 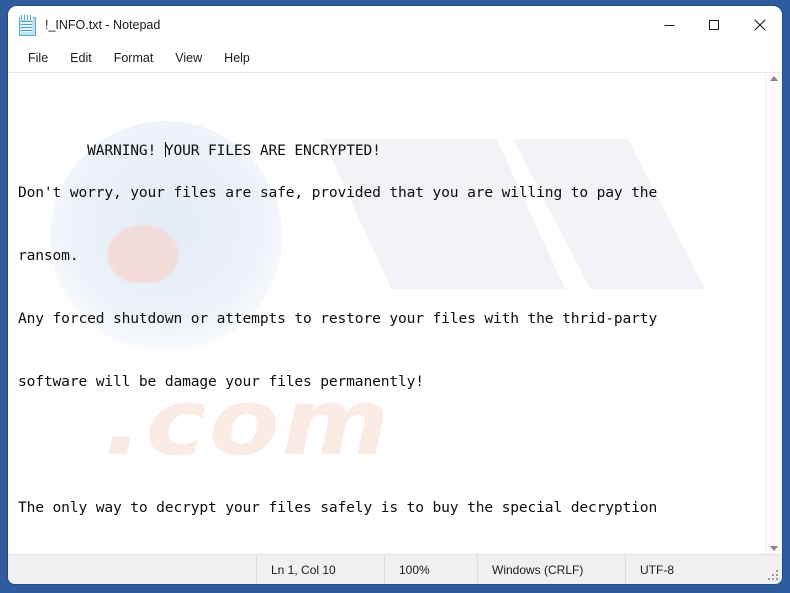 I want to click on window-controls, so click(x=714, y=25).